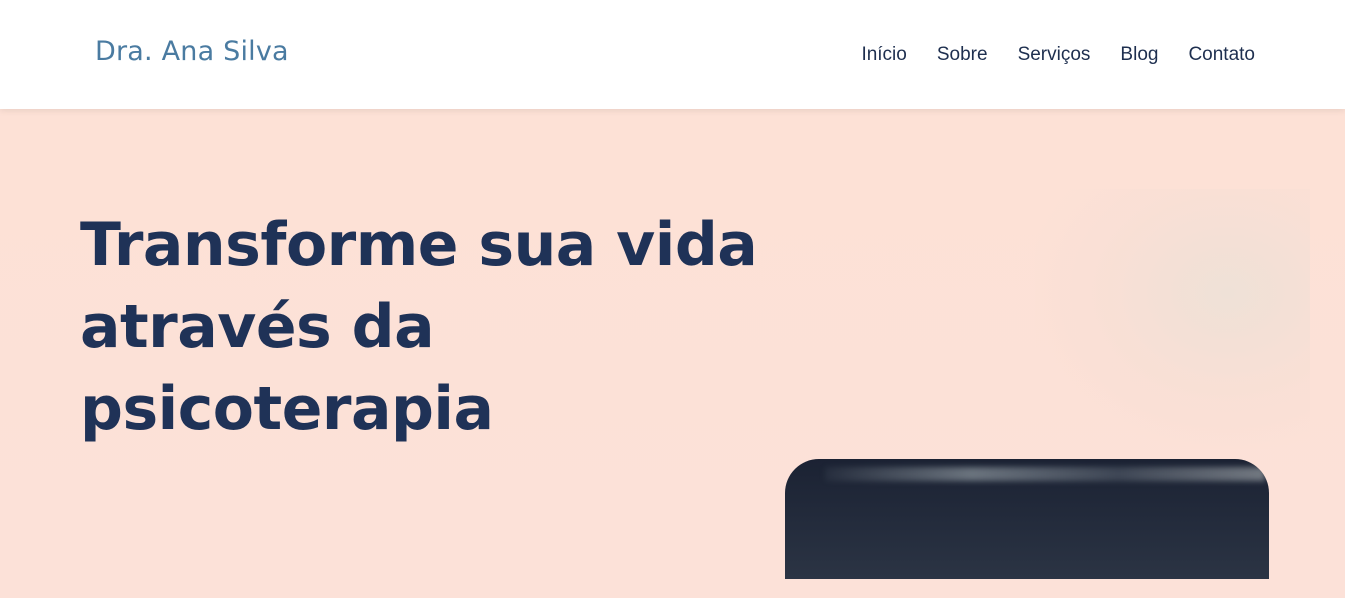 This screenshot has width=1345, height=598. Describe the element at coordinates (192, 52) in the screenshot. I see `brand-logo: Dra. Ana Silva` at that location.